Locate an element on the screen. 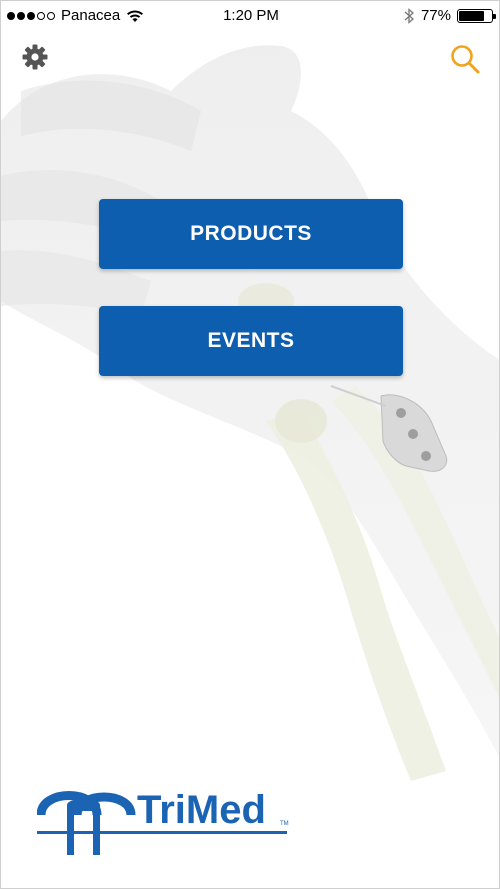 This screenshot has width=500, height=889. trimed-logo: TriMed TM is located at coordinates (163, 821).